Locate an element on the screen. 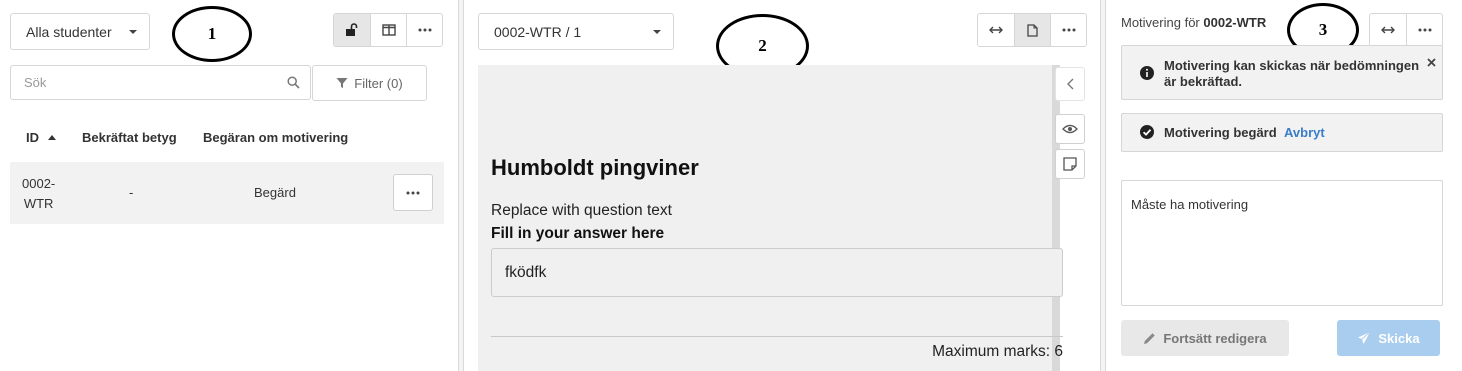 Image resolution: width=1462 pixels, height=371 pixels. continue-editing-button: Fortsätt redigera is located at coordinates (1205, 338).